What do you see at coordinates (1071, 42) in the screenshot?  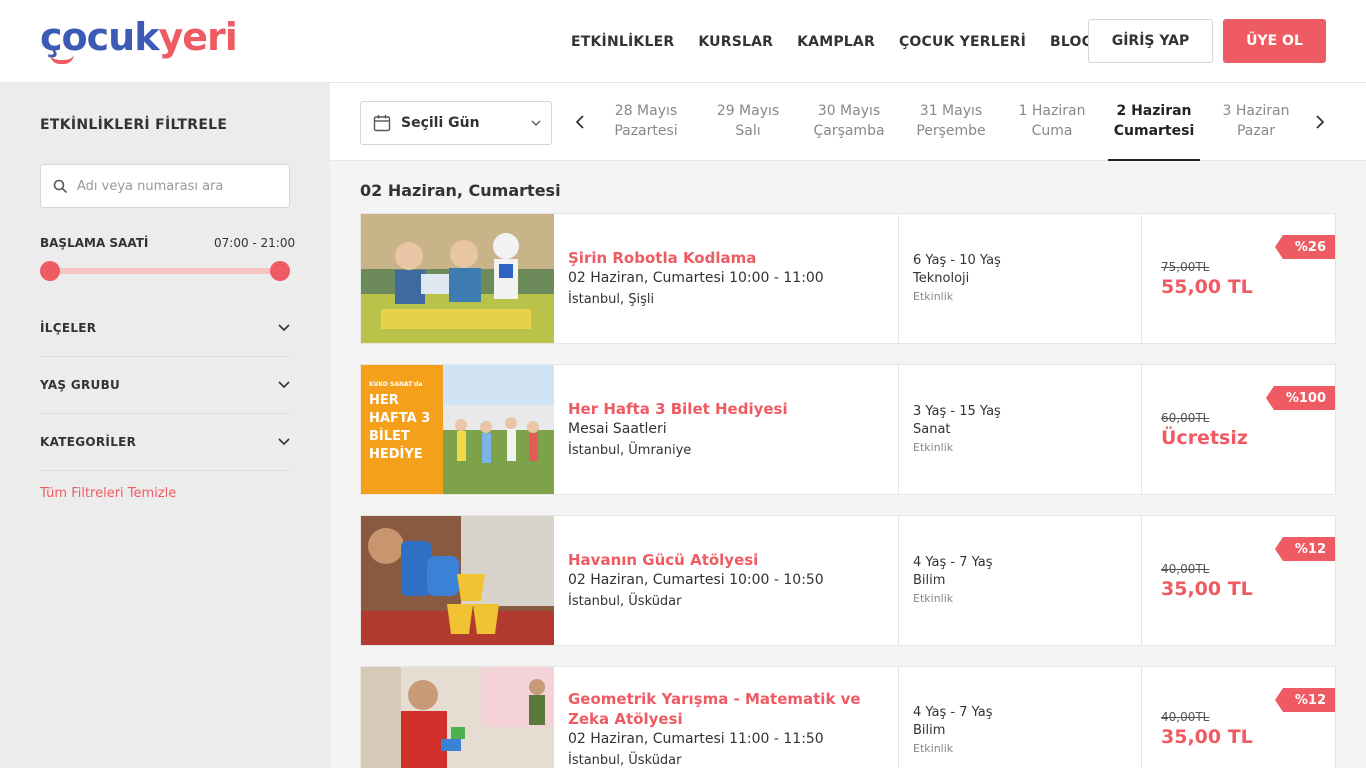 I see `nav-item-blog: BLOG` at bounding box center [1071, 42].